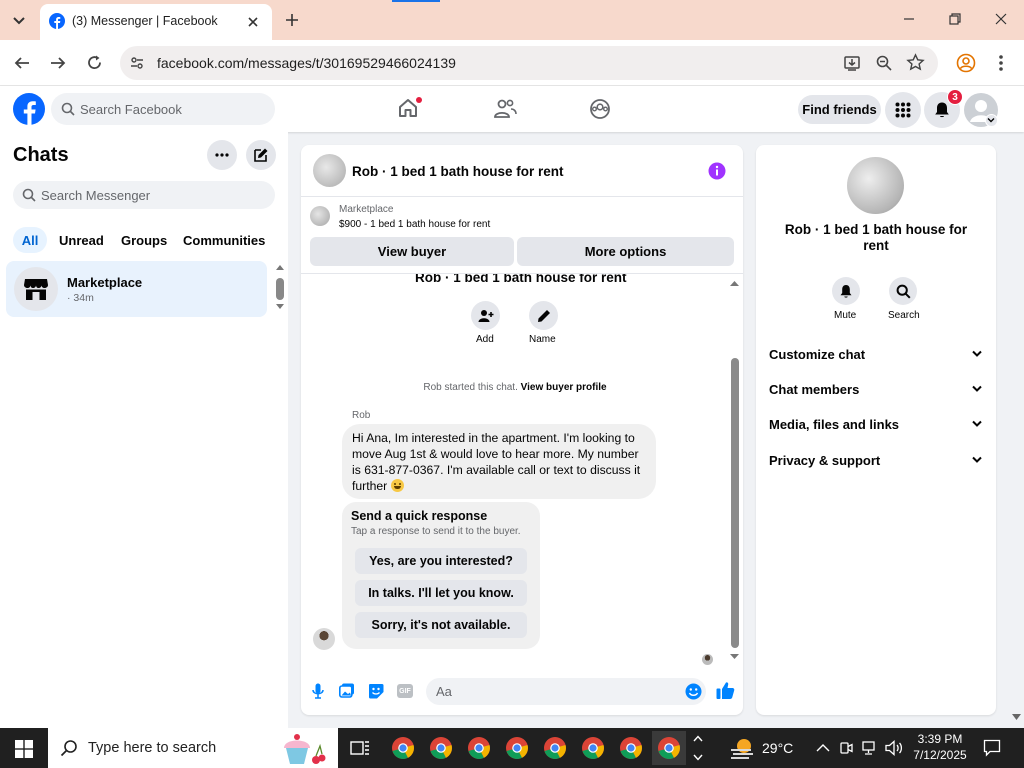 The height and width of the screenshot is (768, 1024). Describe the element at coordinates (318, 691) in the screenshot. I see `microphone-icon` at that location.